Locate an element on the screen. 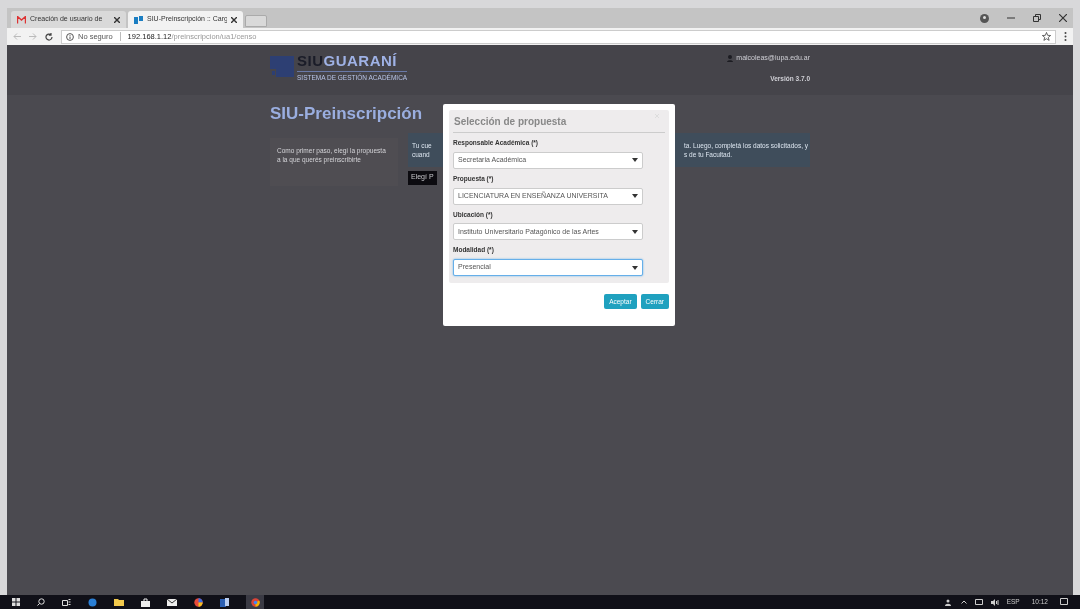  reload-icon is located at coordinates (49, 36).